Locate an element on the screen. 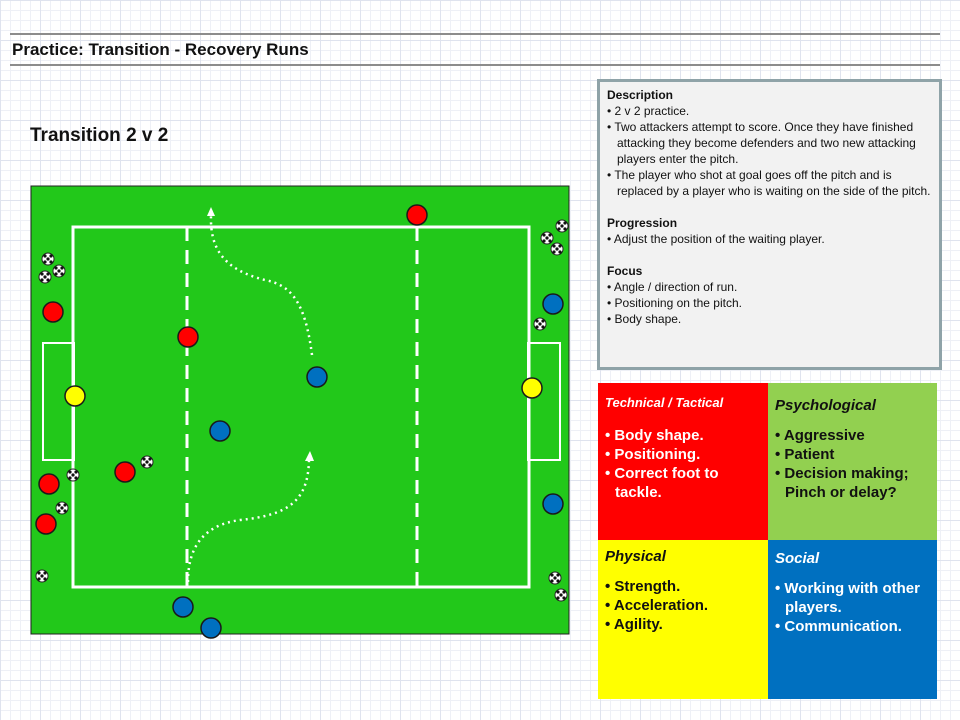 This screenshot has width=960, height=720. technical-item: • Correct foot to tackle. is located at coordinates (662, 483).